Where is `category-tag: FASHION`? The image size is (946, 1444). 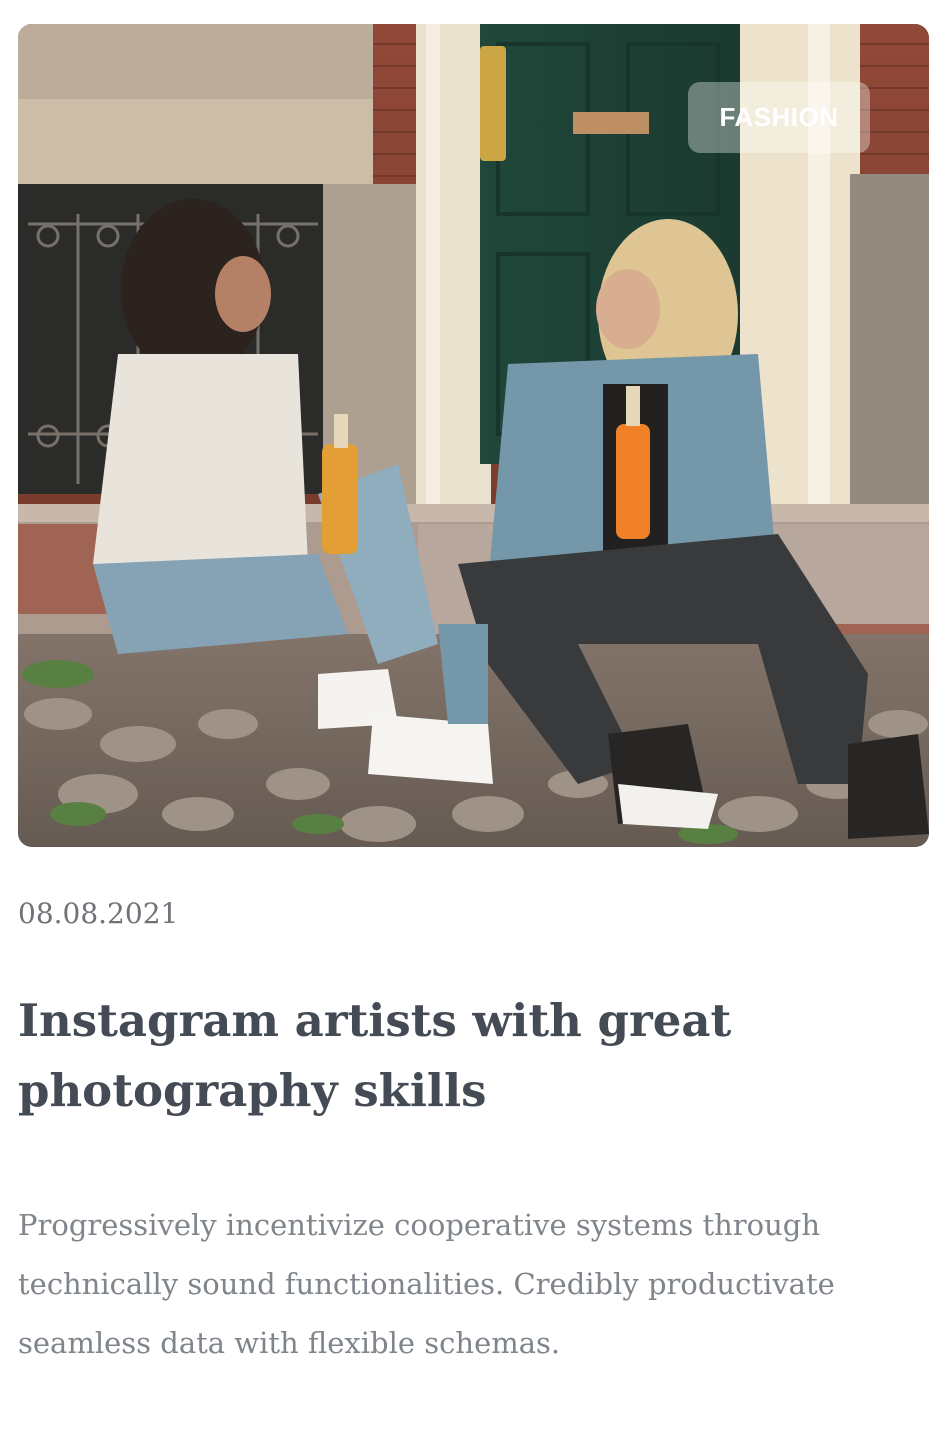
category-tag: FASHION is located at coordinates (779, 117).